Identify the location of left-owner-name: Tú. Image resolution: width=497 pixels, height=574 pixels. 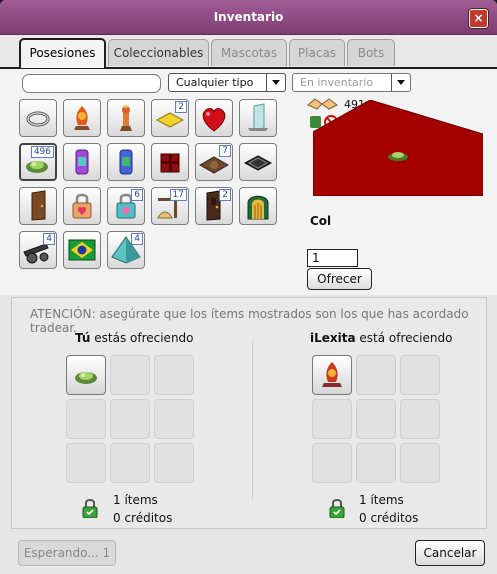
(83, 338).